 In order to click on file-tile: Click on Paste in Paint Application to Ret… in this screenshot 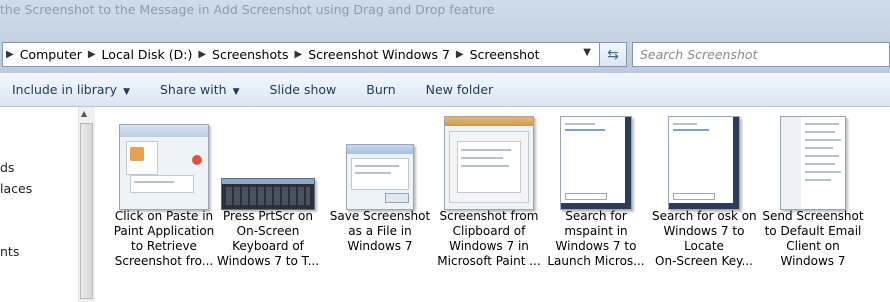, I will do `click(164, 204)`.